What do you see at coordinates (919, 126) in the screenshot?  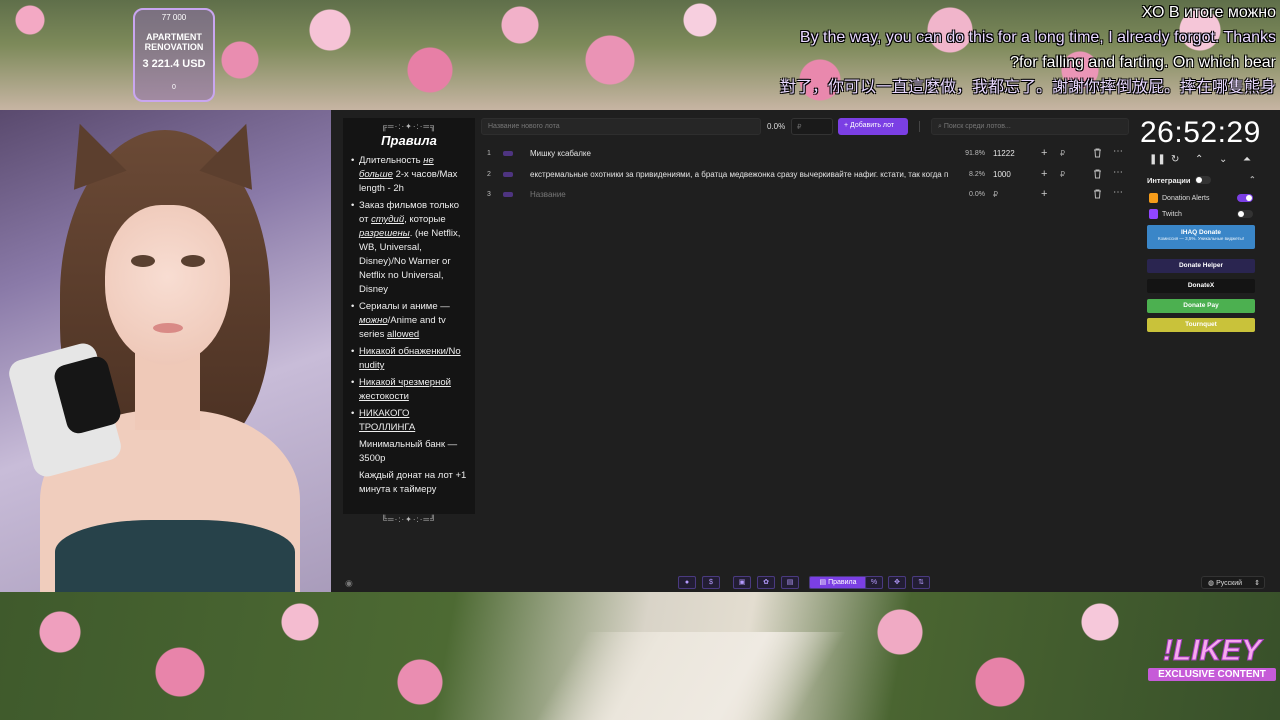 I see `divider` at bounding box center [919, 126].